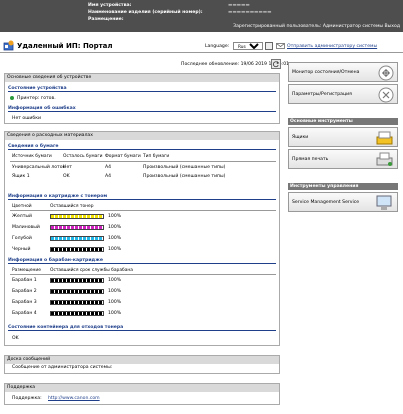 The image size is (403, 414). I want to click on toner-info-title: Информация о картридже с тонером, so click(142, 197).